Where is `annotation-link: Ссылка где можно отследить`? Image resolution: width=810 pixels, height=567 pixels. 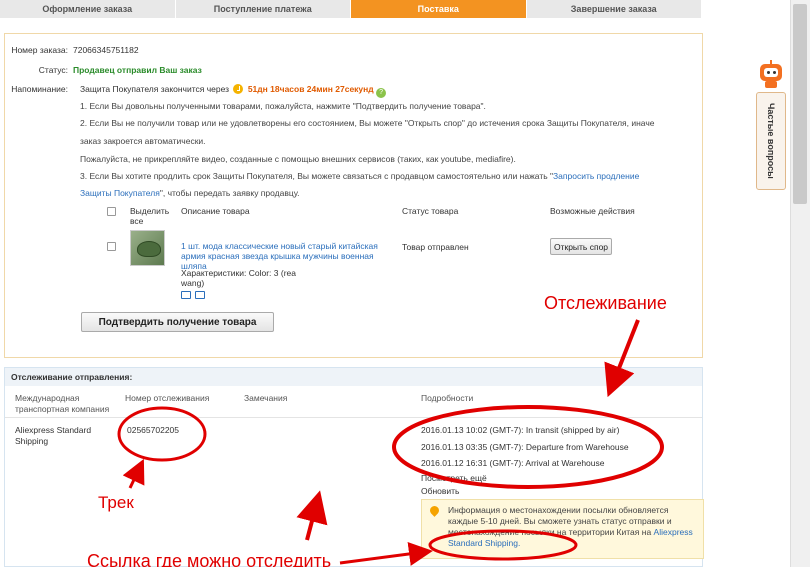 annotation-link: Ссылка где можно отследить is located at coordinates (209, 559).